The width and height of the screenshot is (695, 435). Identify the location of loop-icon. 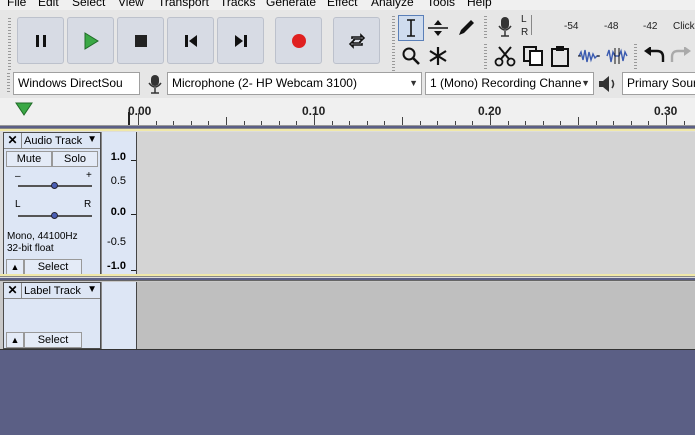
(356, 40).